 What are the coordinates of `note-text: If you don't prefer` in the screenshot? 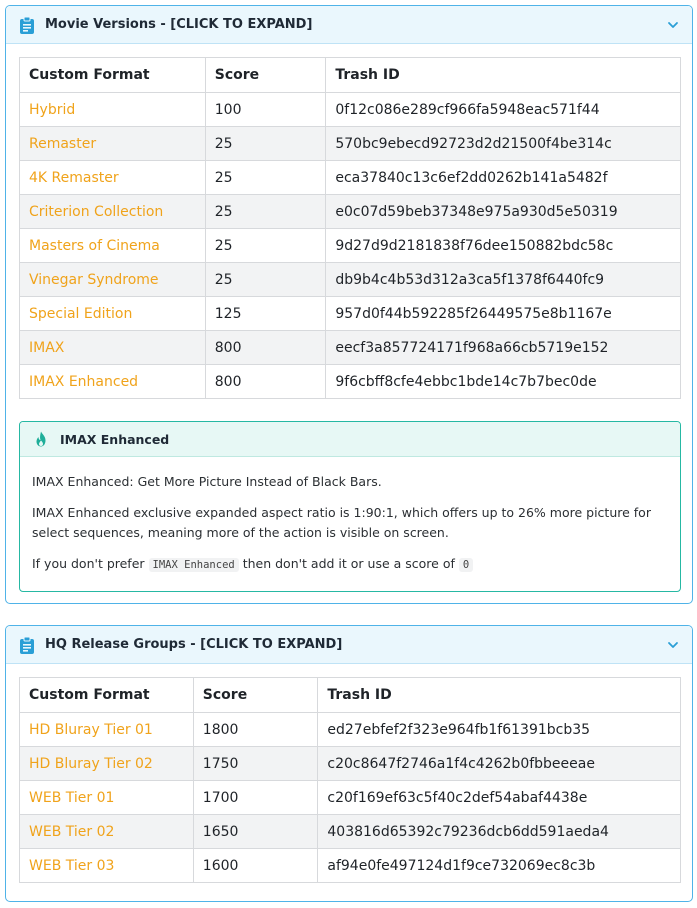 It's located at (88, 563).